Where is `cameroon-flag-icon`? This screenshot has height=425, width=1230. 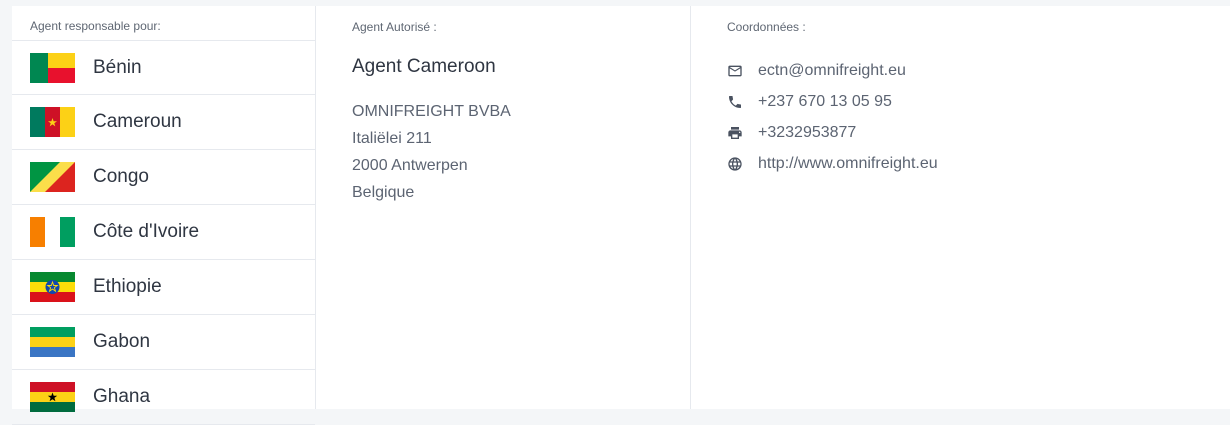
cameroon-flag-icon is located at coordinates (52, 122).